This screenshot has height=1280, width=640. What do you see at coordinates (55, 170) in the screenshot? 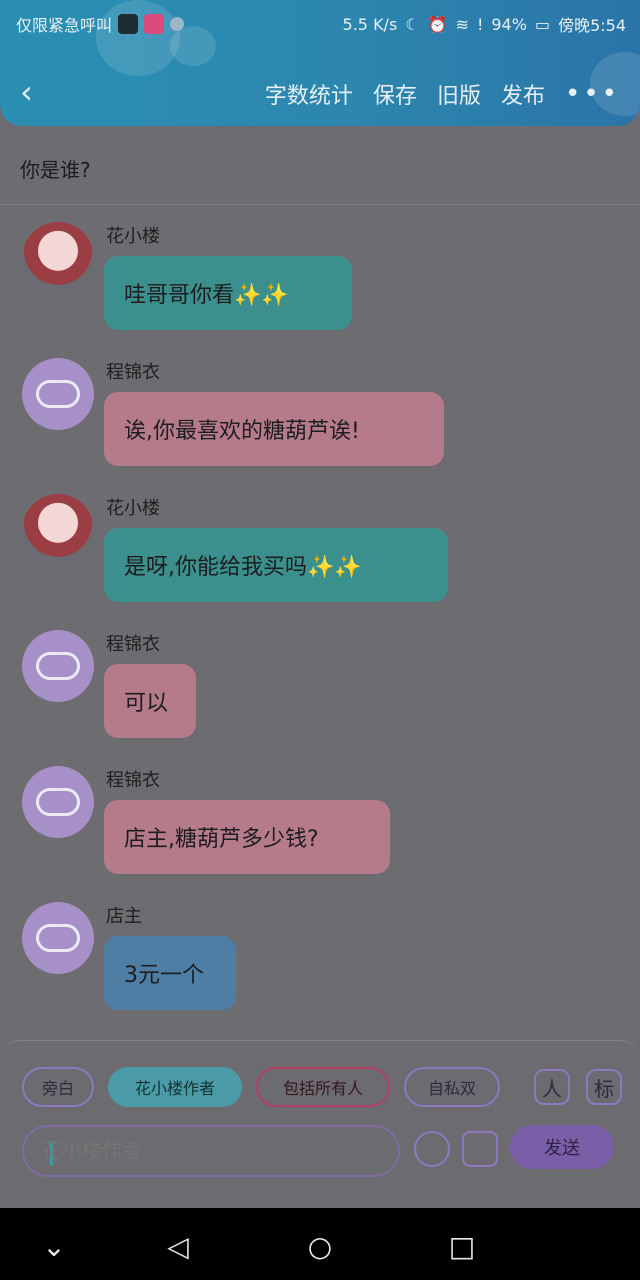
I see `page-title: 你是谁?` at bounding box center [55, 170].